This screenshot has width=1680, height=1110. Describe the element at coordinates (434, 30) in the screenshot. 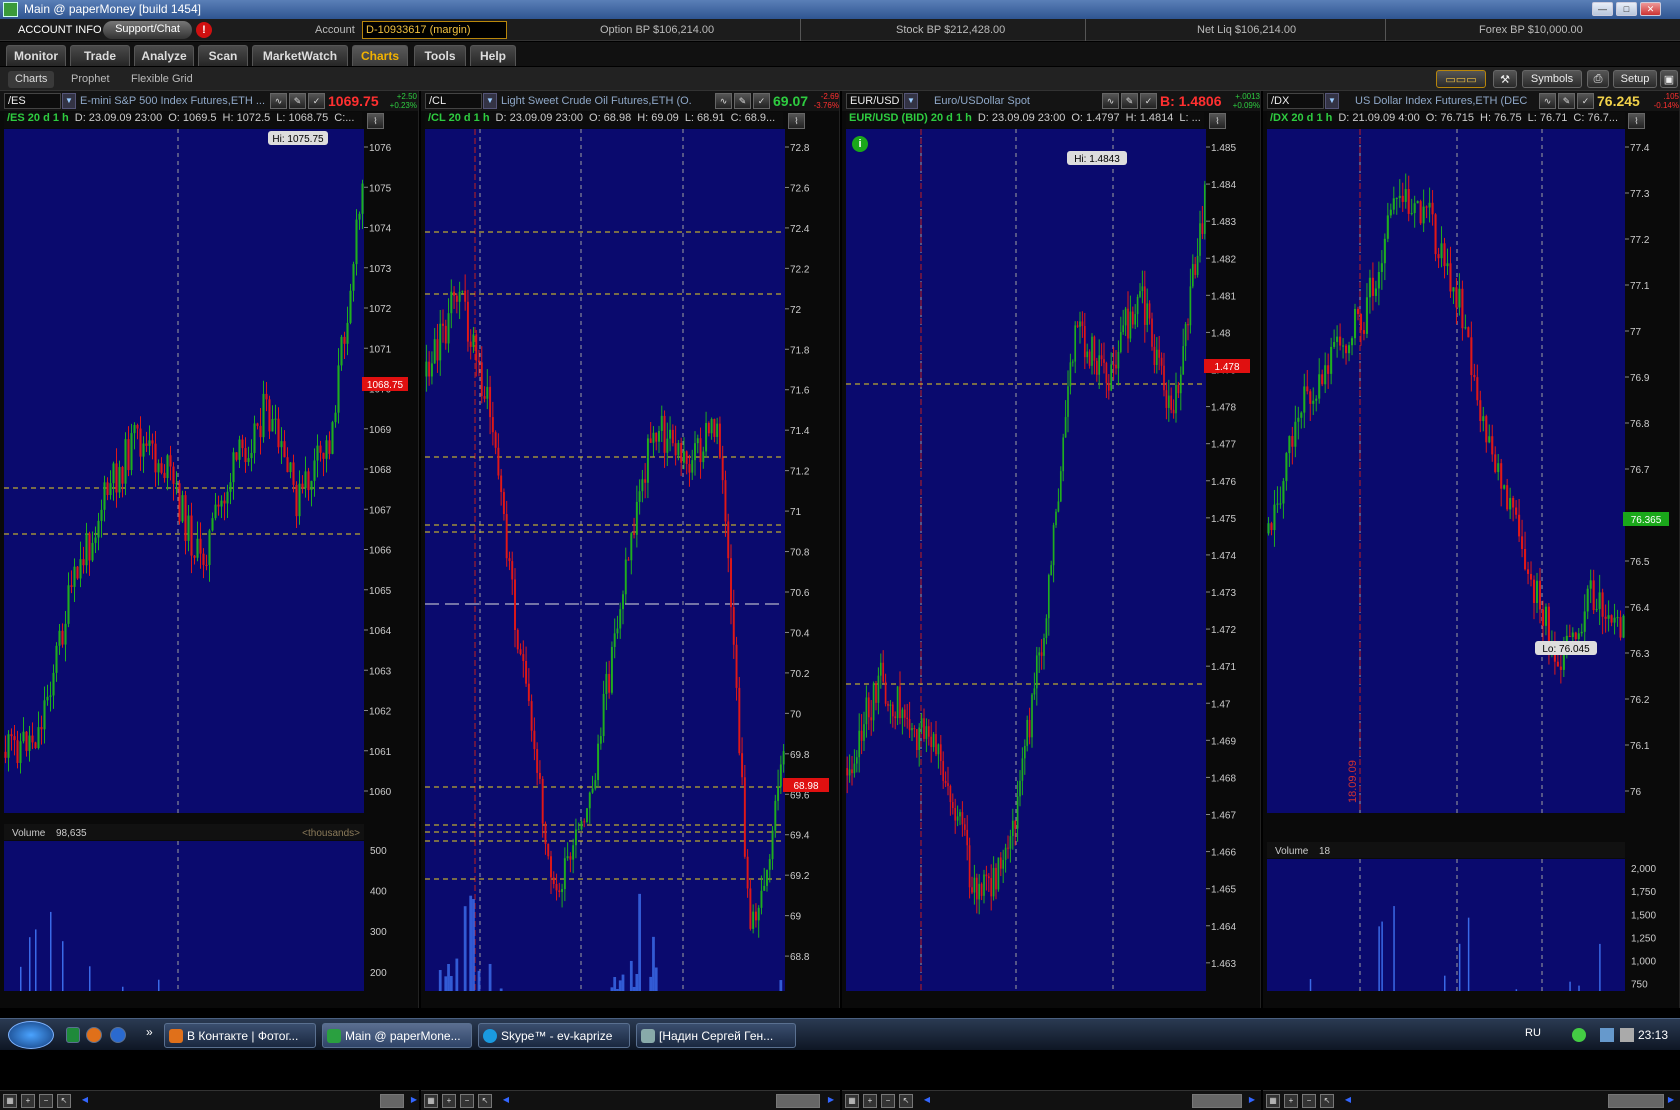

I see `account-select: D-10933617 (margin)` at that location.